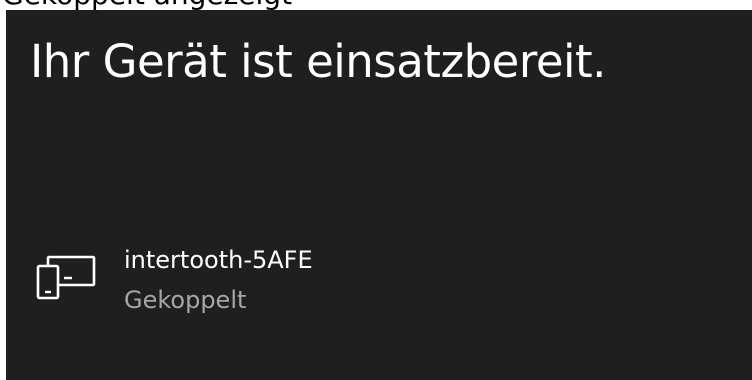 This screenshot has height=380, width=752. What do you see at coordinates (376, 5) in the screenshot?
I see `background-document-strip: Gekoppelt angezeigt` at bounding box center [376, 5].